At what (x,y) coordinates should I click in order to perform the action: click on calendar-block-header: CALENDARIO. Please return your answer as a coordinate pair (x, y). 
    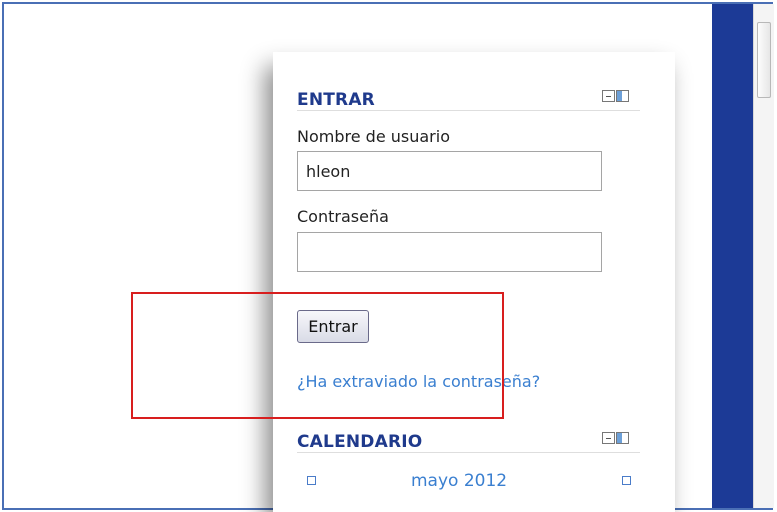
    Looking at the image, I should click on (468, 439).